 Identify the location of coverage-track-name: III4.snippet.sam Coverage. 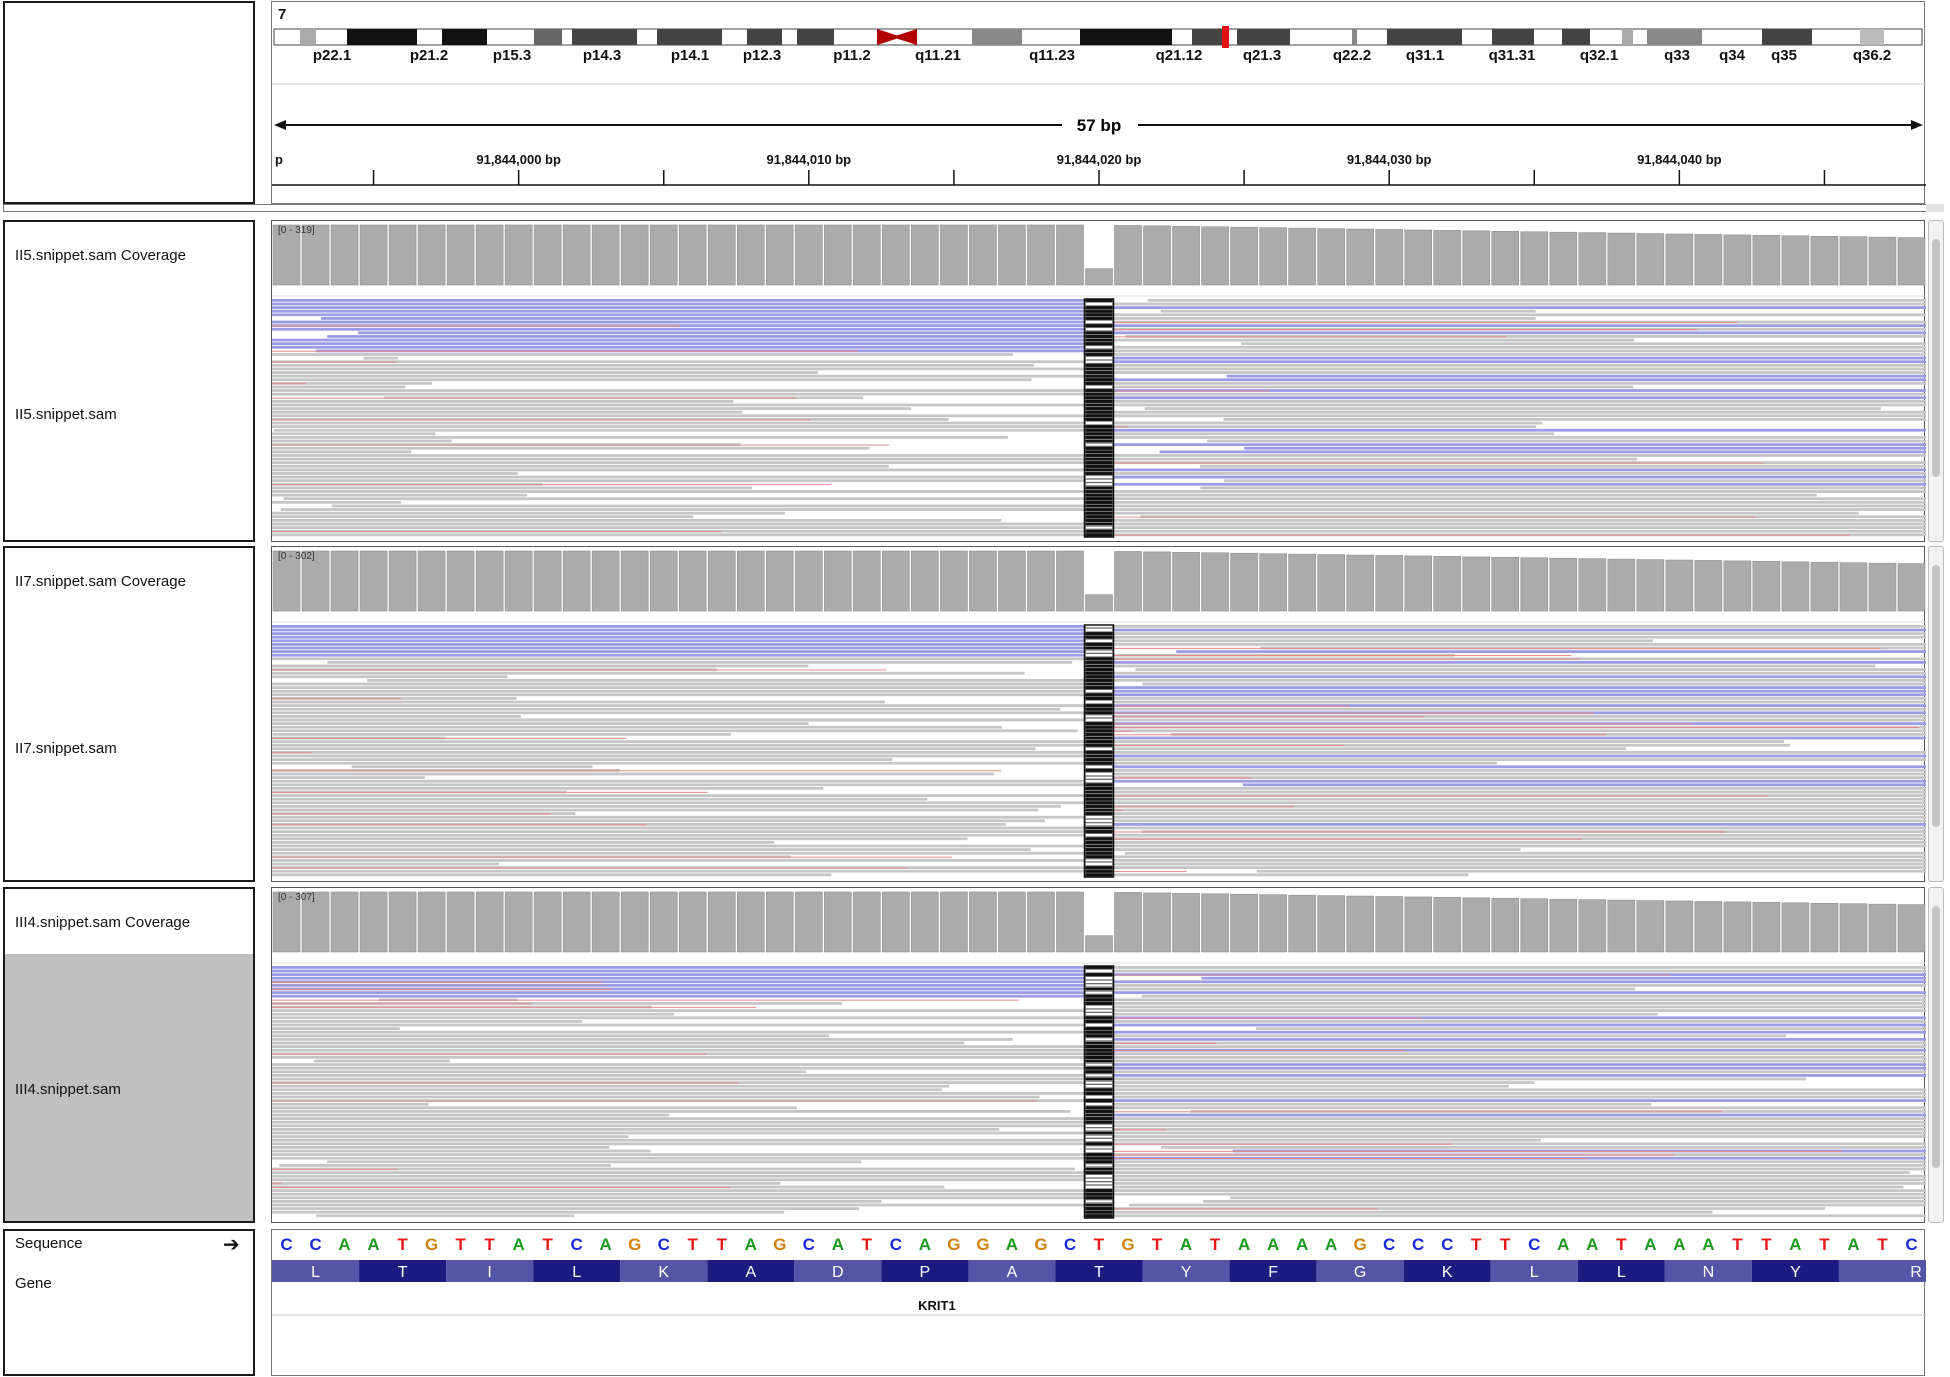
(102, 922).